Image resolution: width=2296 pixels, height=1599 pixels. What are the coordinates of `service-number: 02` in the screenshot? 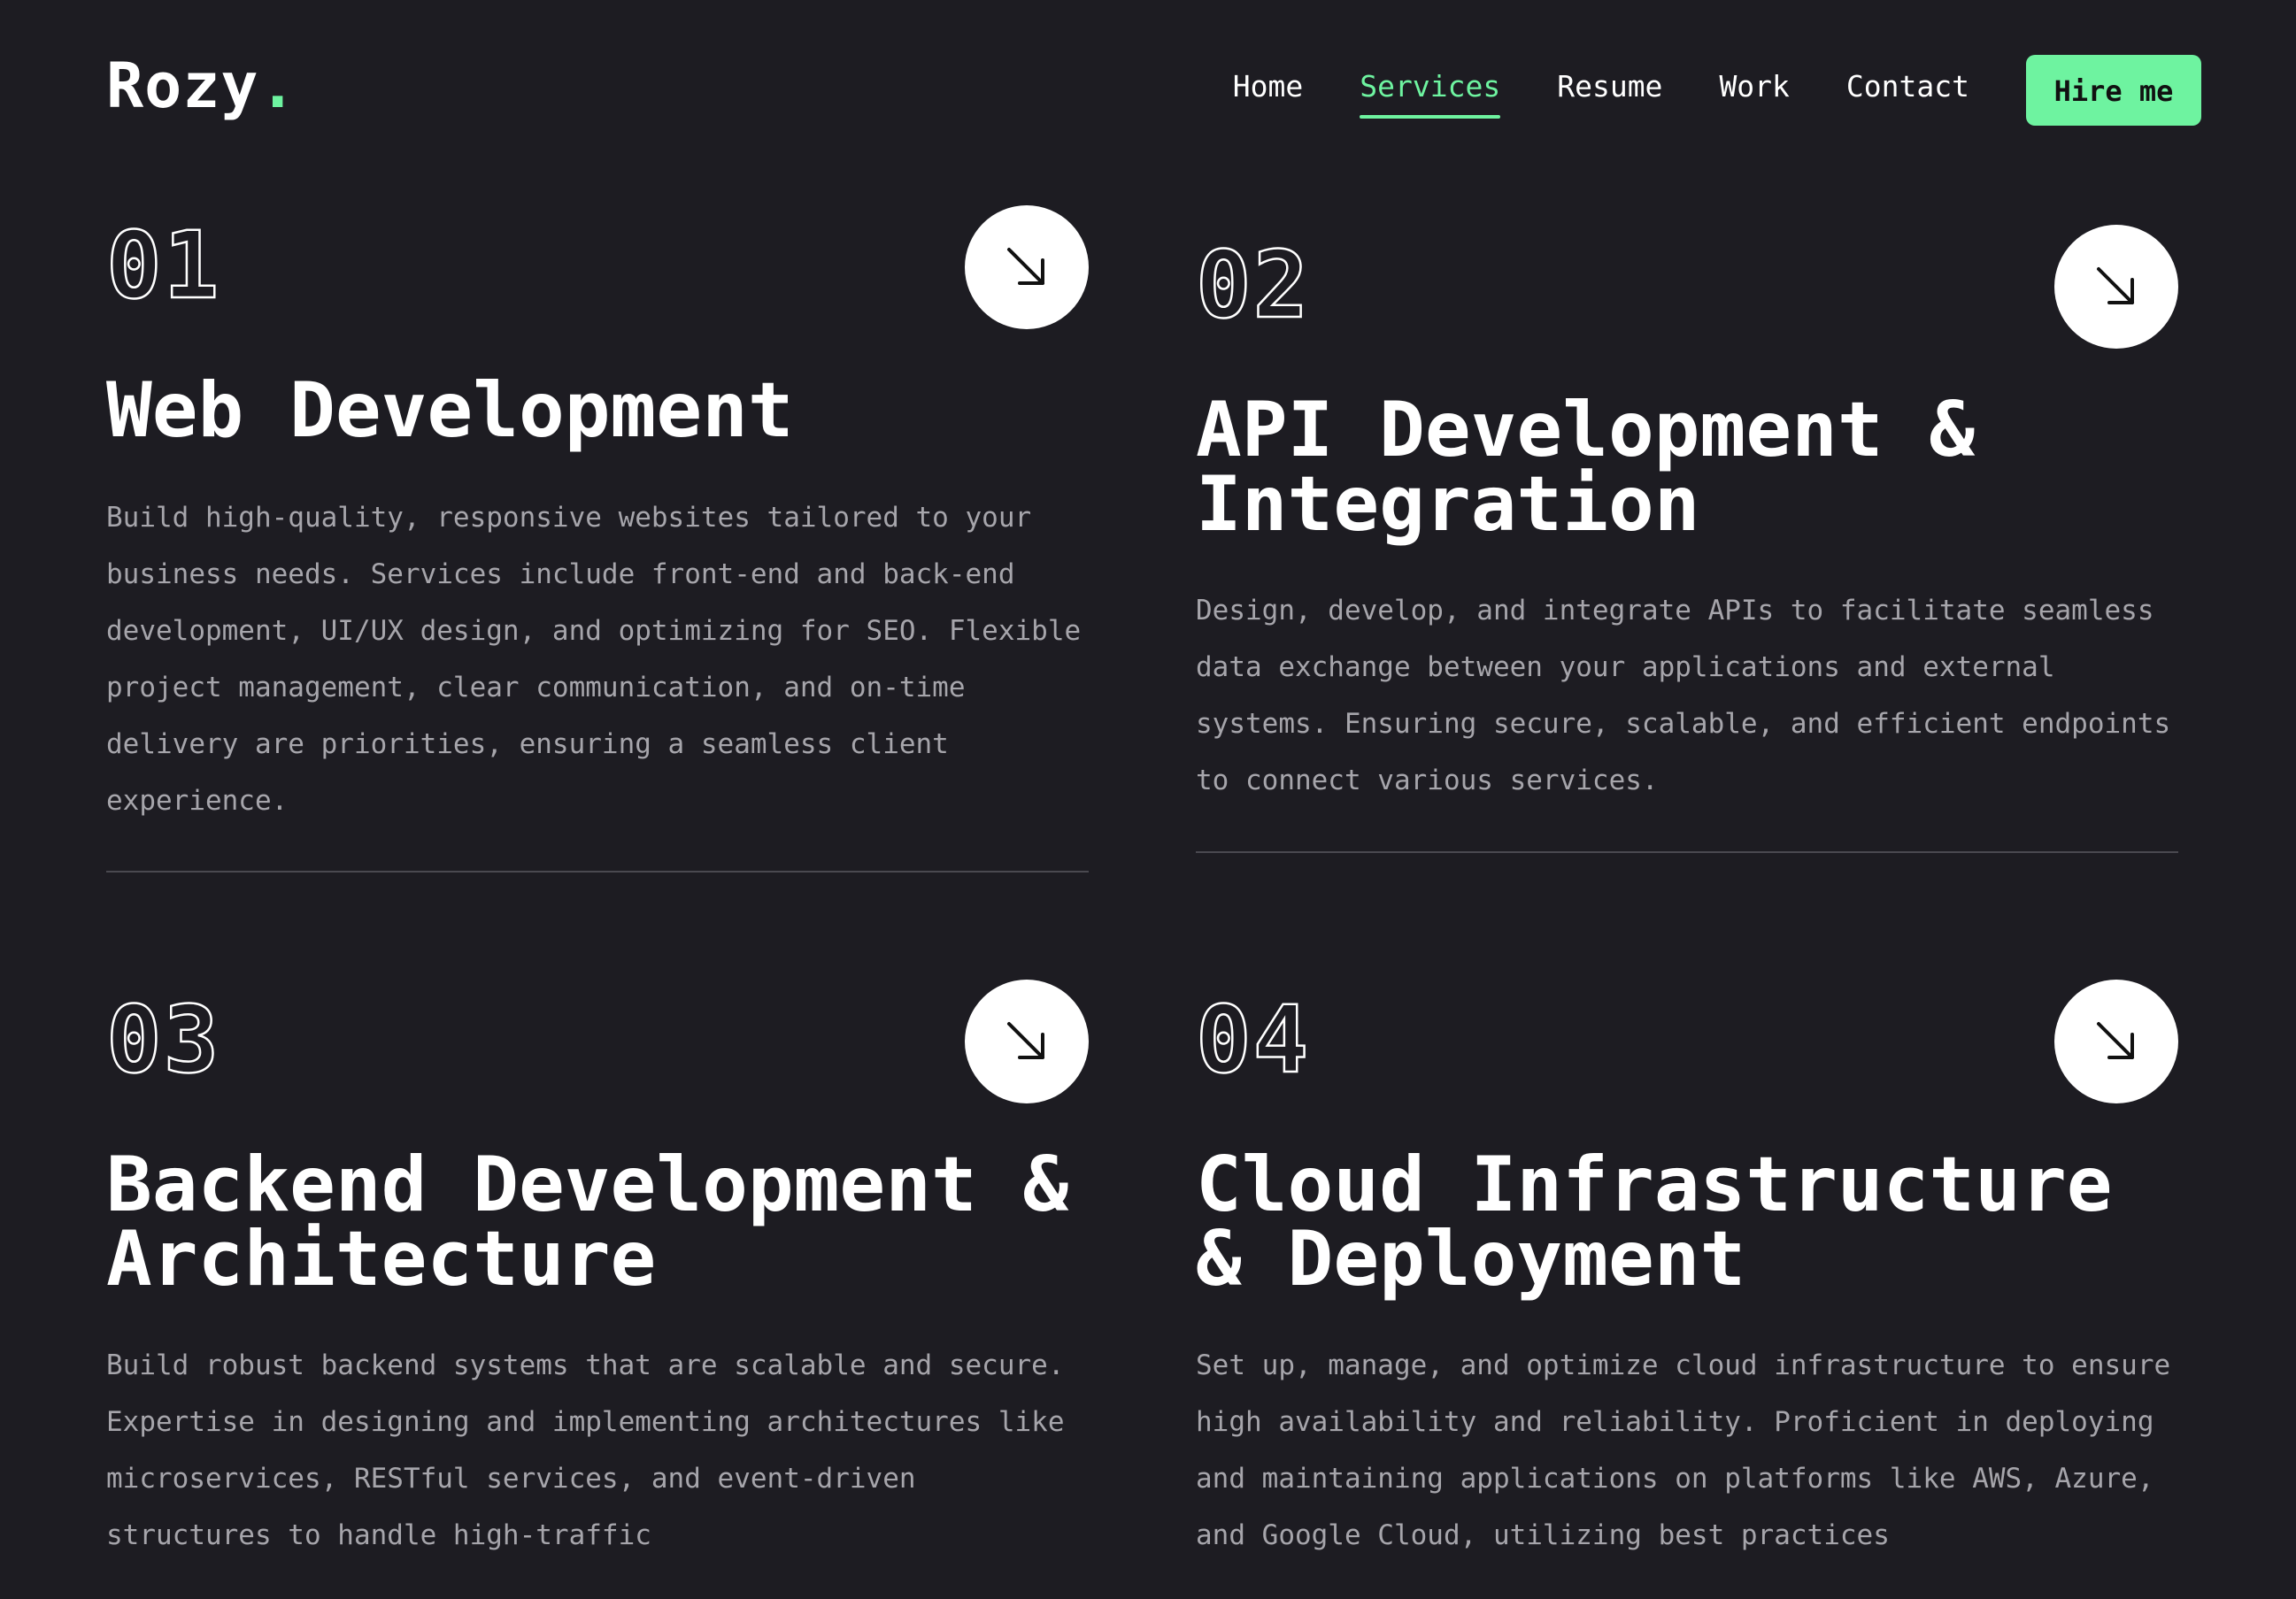 It's located at (1253, 285).